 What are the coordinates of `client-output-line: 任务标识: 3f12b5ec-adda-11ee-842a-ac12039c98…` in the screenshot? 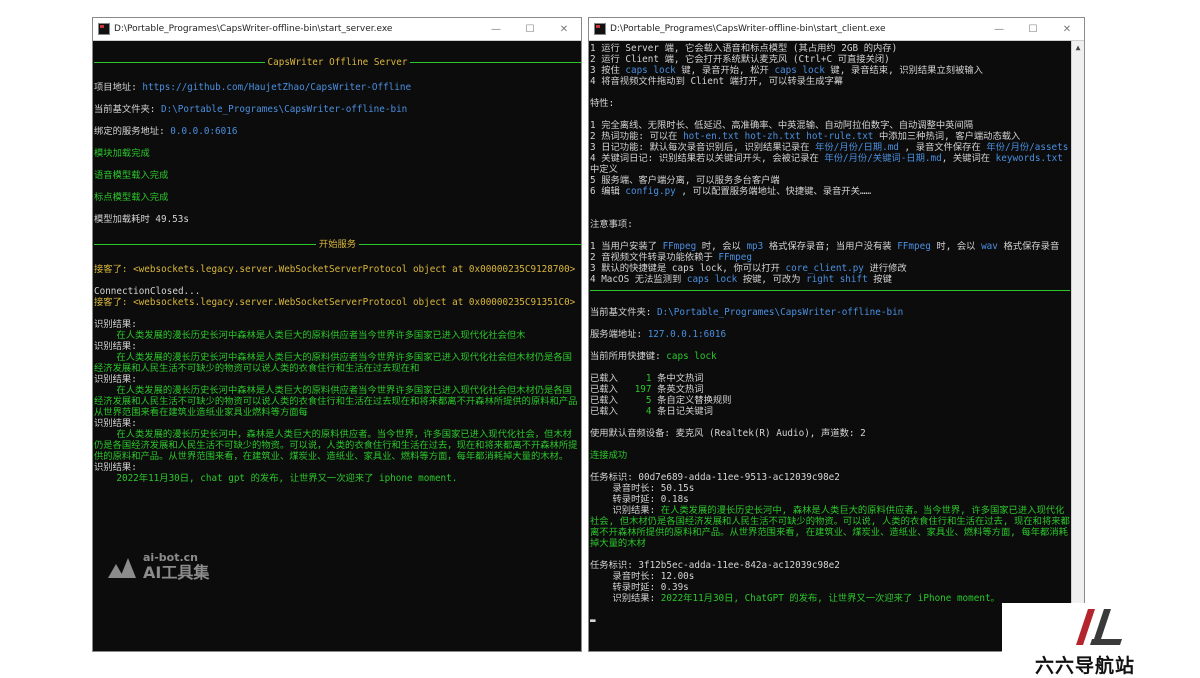 It's located at (831, 565).